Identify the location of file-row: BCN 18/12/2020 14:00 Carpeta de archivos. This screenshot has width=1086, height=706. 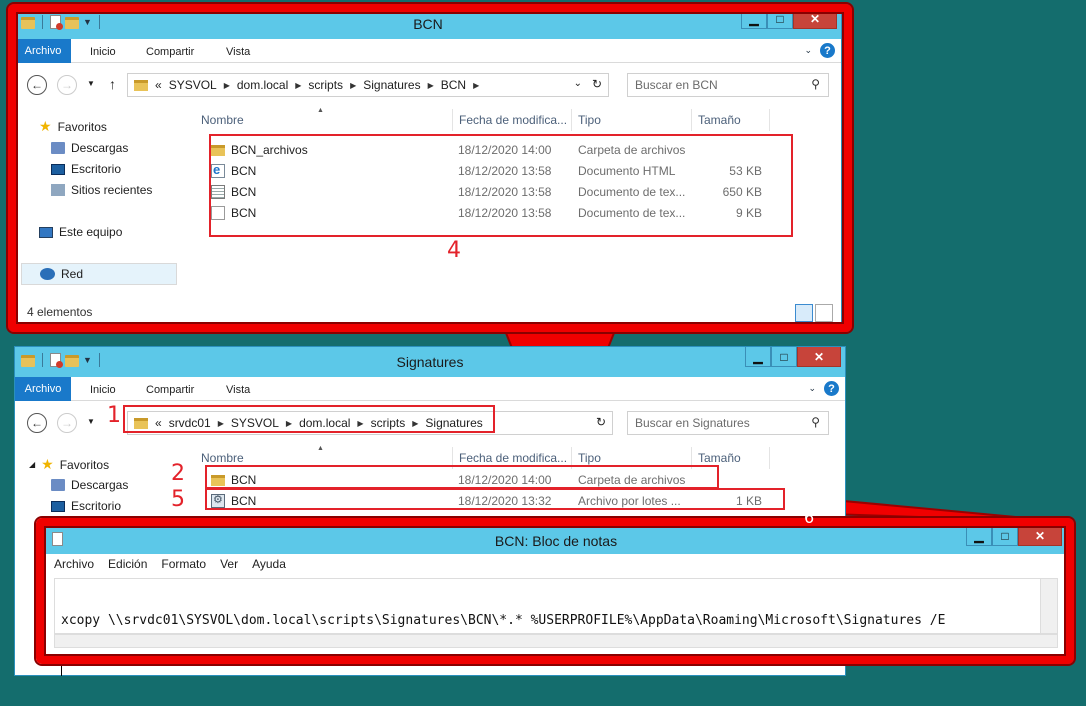
(478, 479).